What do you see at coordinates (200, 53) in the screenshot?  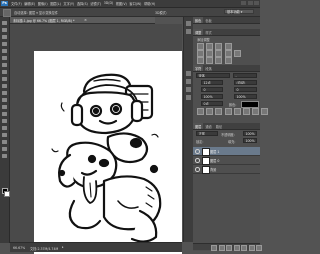 I see `vibrance-icon` at bounding box center [200, 53].